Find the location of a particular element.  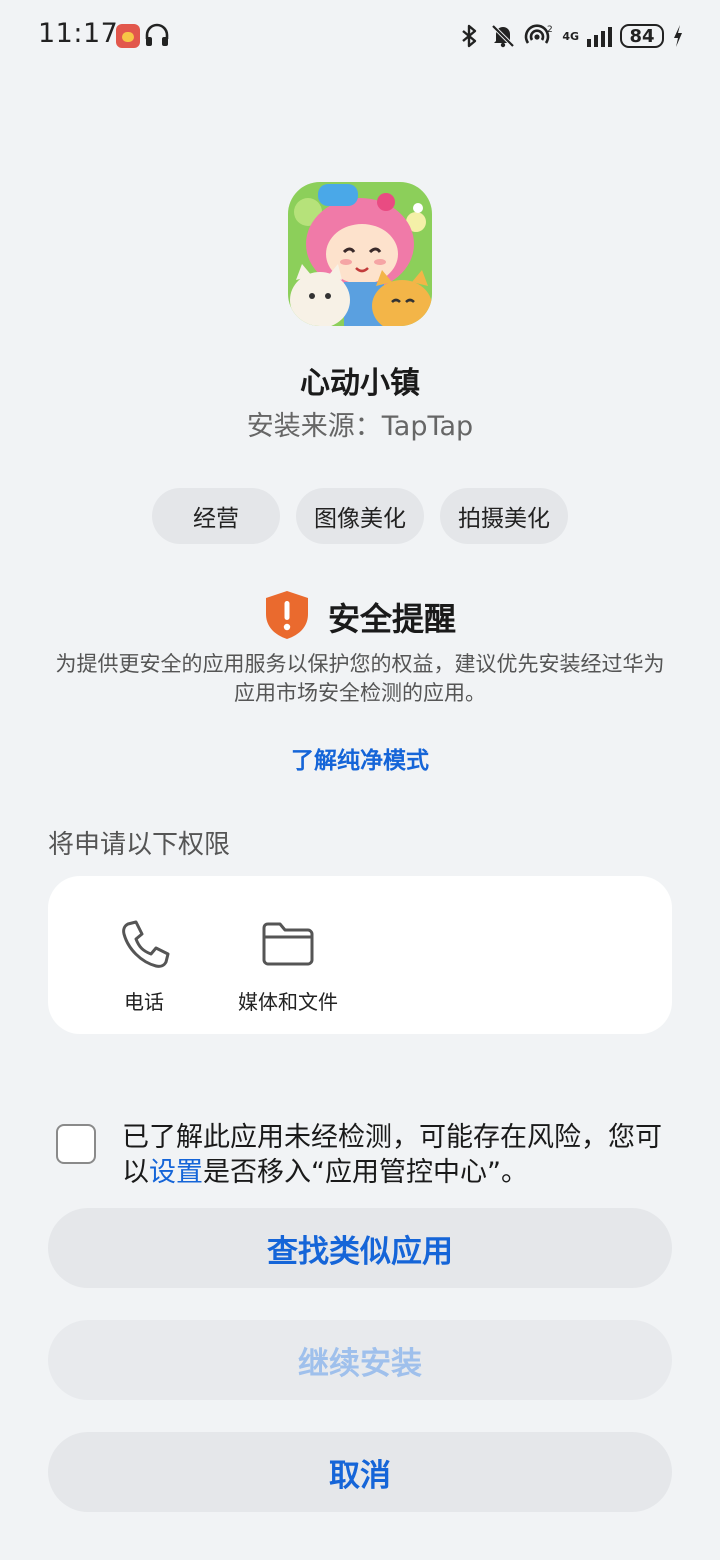

cancel-button: 取消 is located at coordinates (360, 1472).